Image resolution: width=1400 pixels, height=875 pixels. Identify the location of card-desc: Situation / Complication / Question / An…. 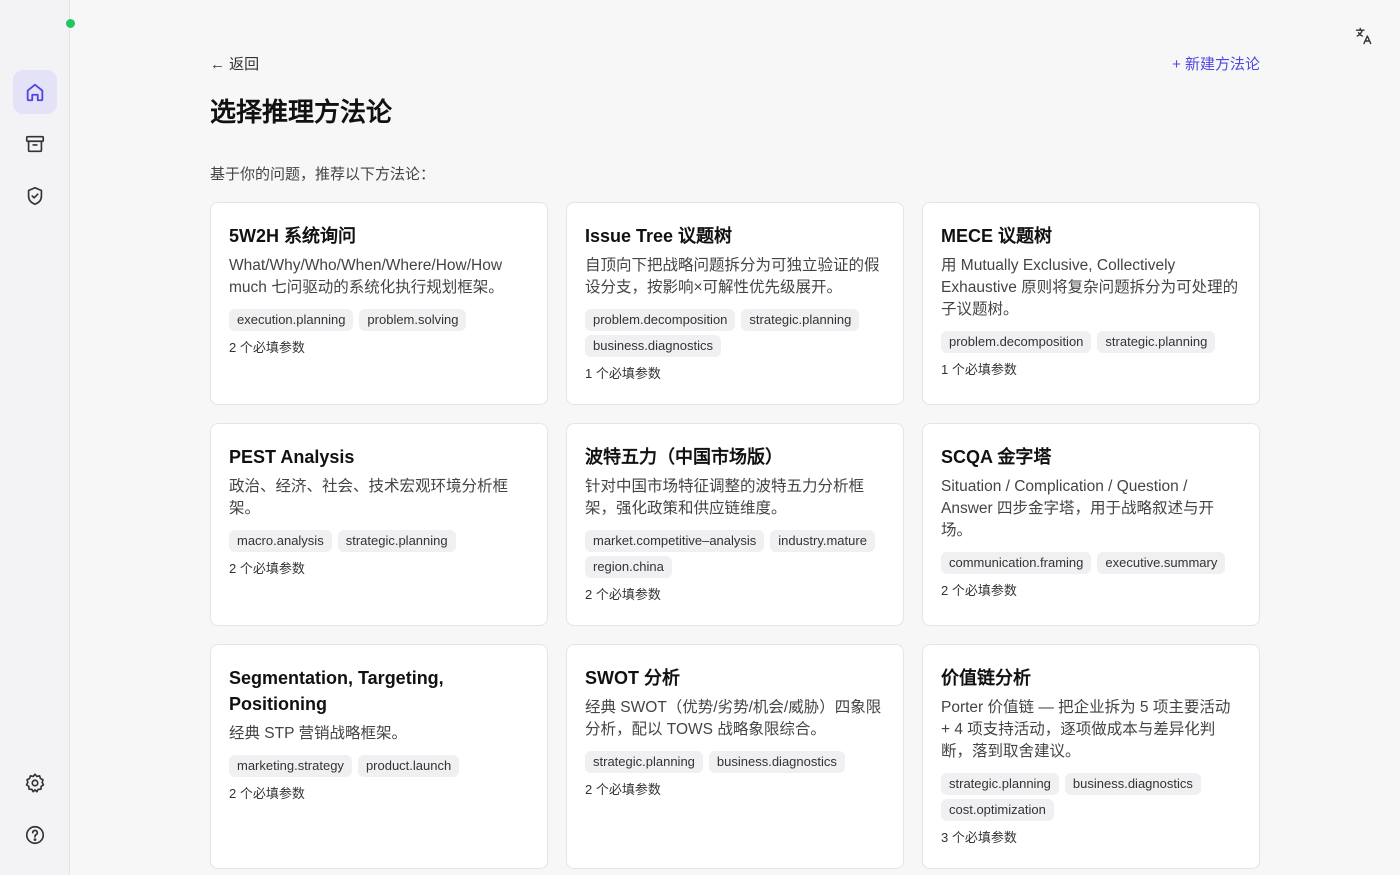
(1077, 508).